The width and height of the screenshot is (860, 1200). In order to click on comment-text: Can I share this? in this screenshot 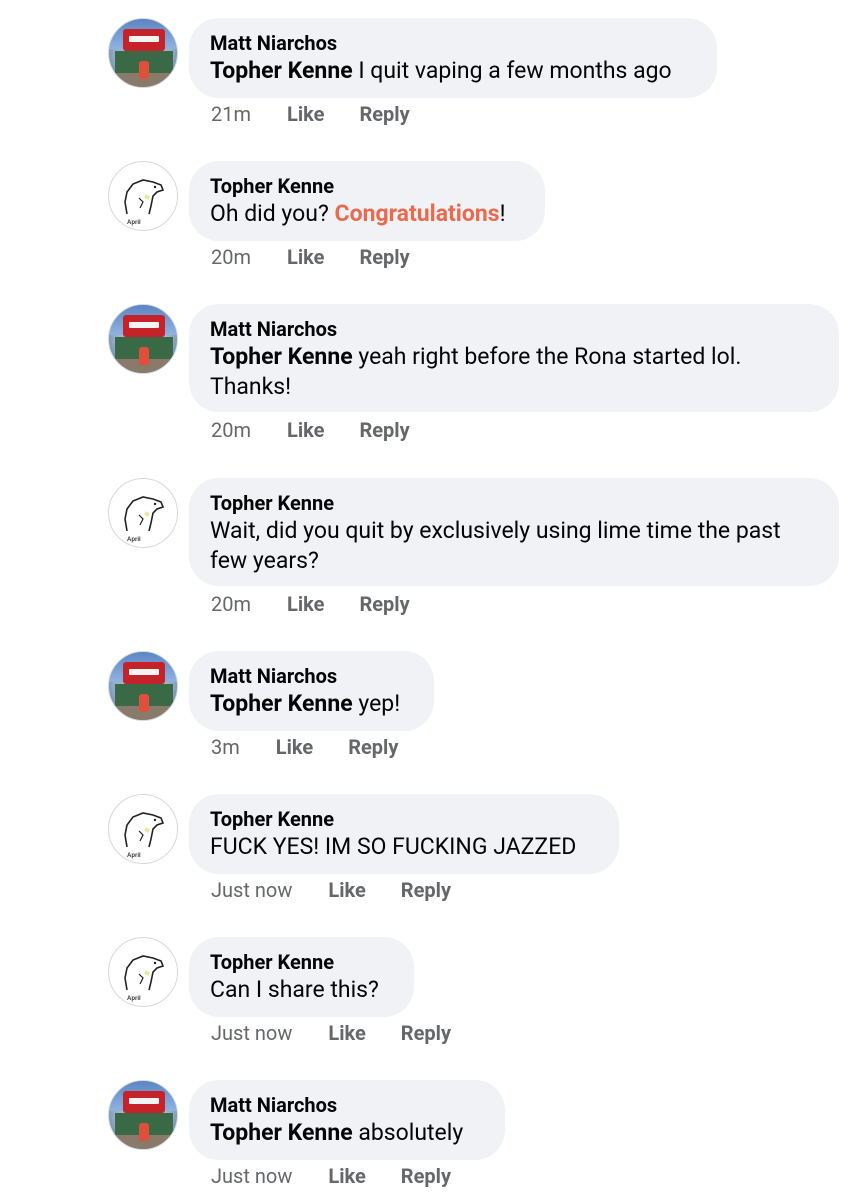, I will do `click(294, 989)`.